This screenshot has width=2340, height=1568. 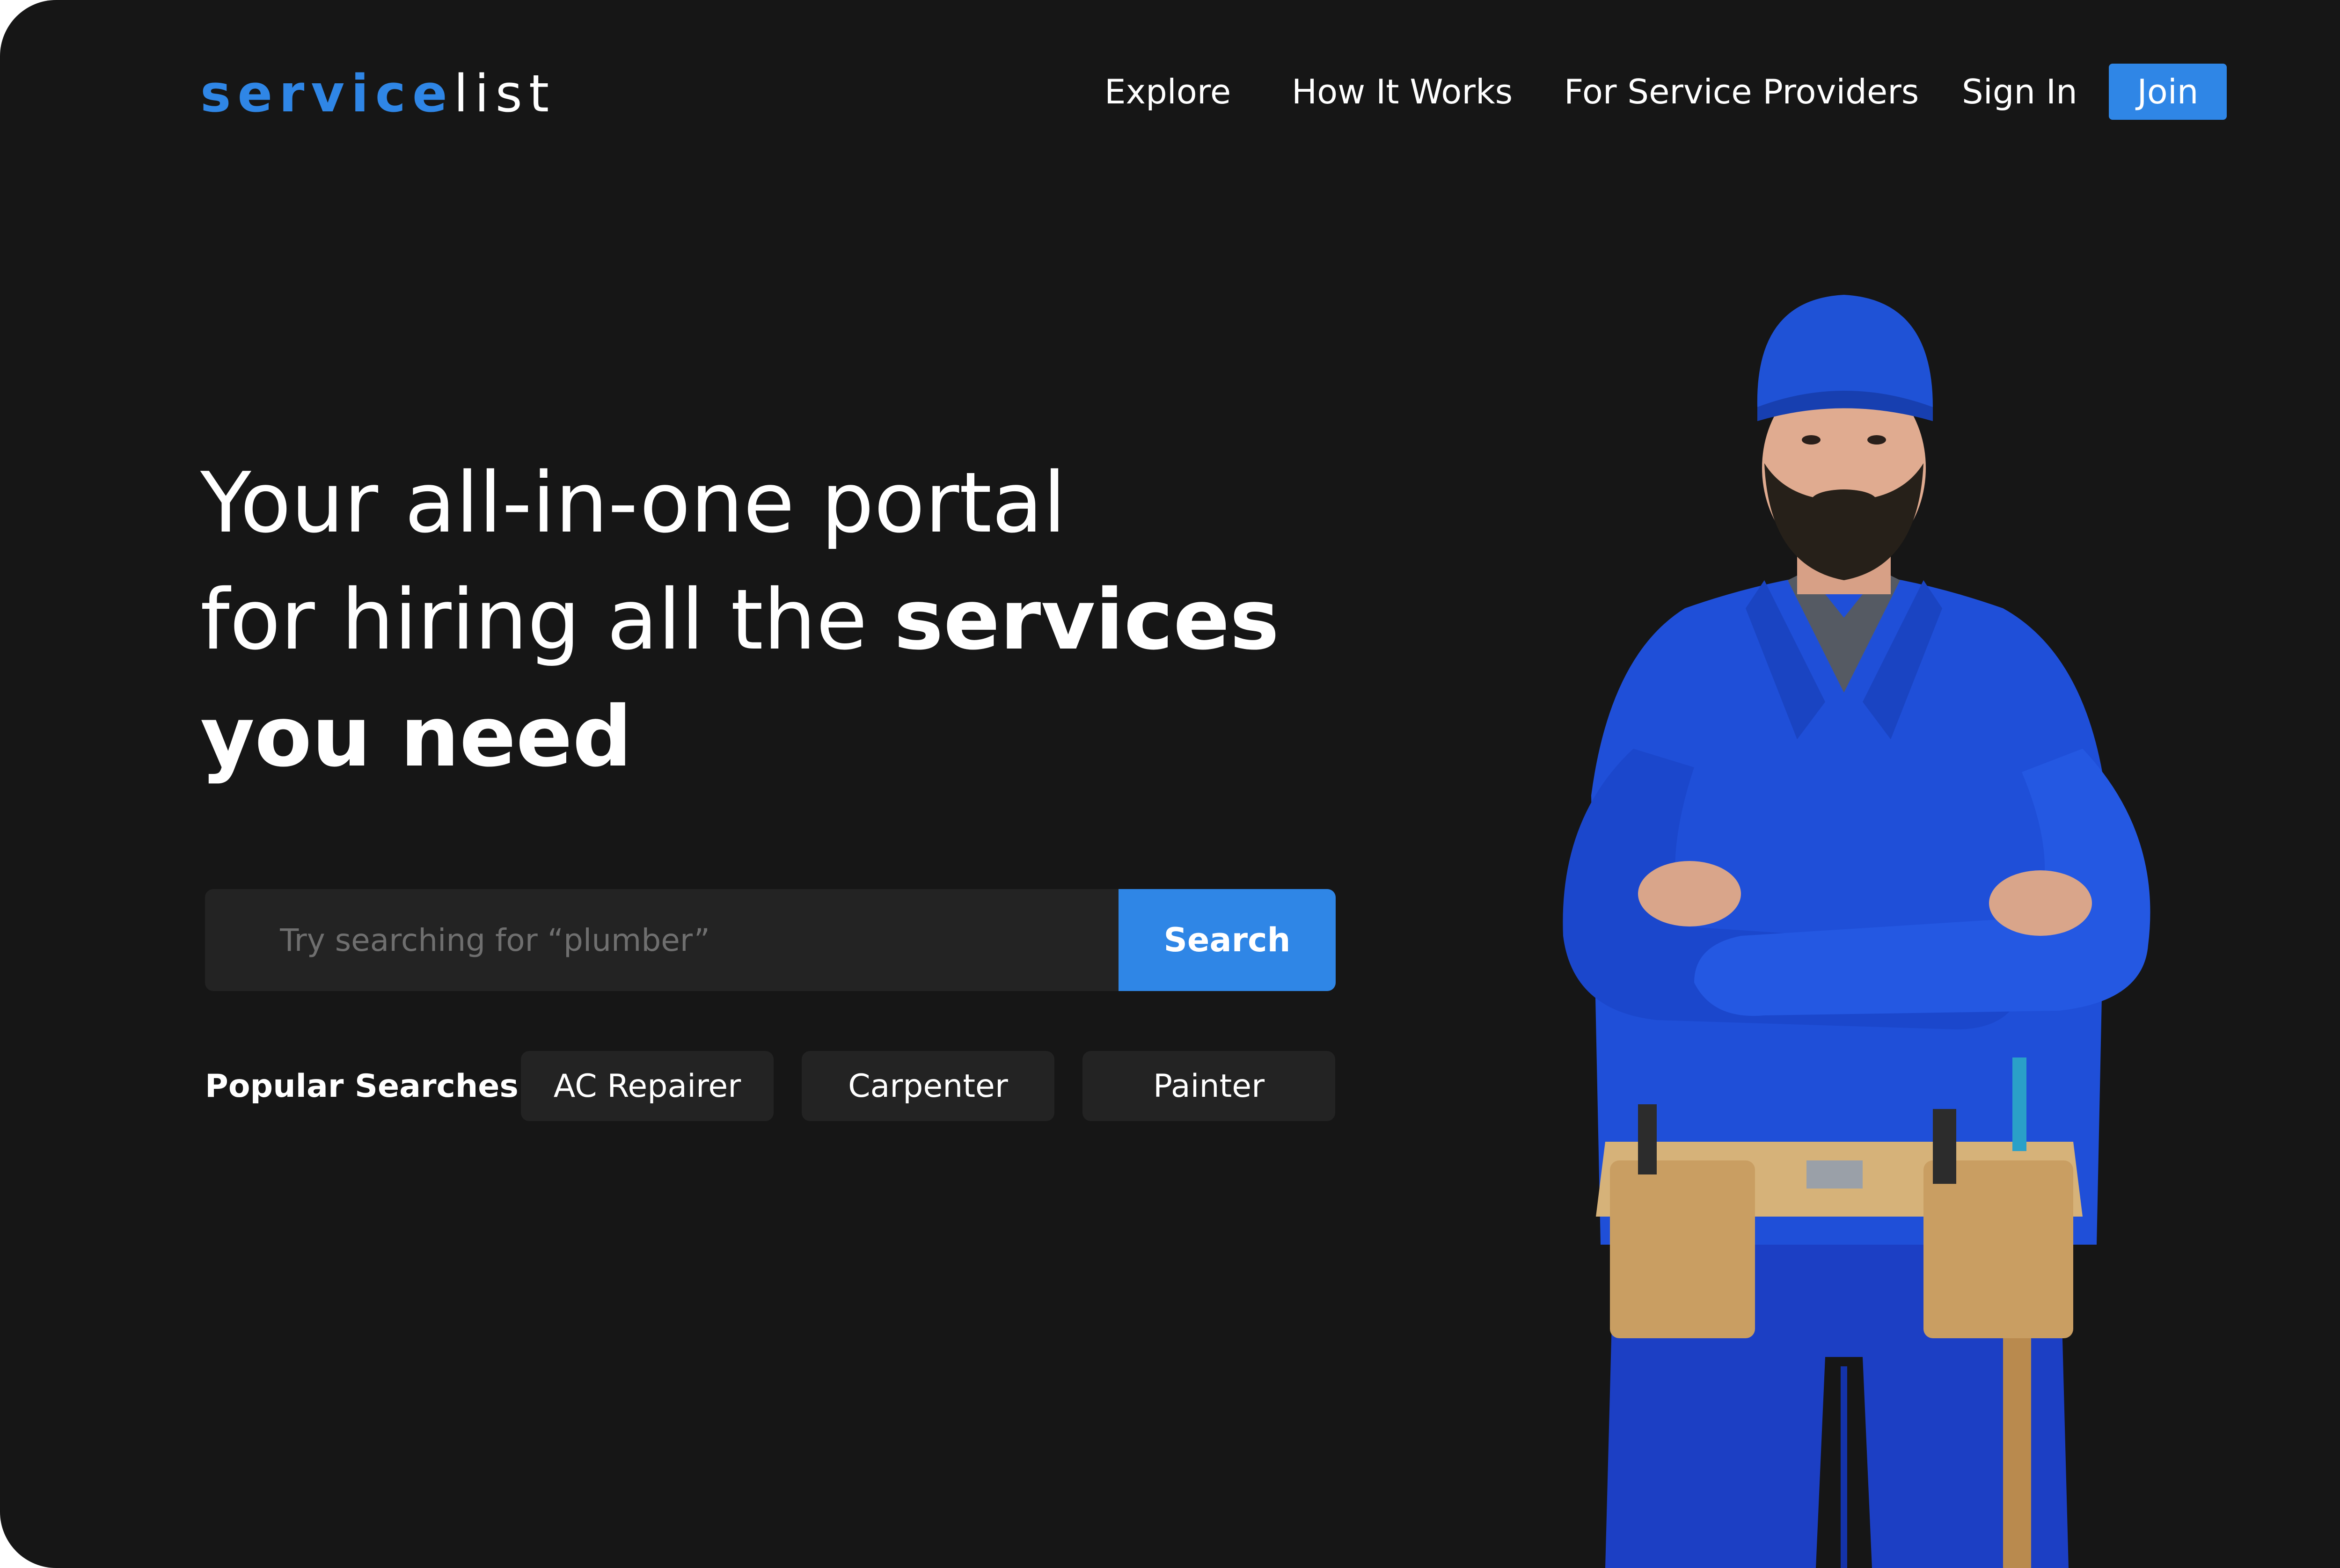 I want to click on hero-line-2-bold: services, so click(x=1086, y=619).